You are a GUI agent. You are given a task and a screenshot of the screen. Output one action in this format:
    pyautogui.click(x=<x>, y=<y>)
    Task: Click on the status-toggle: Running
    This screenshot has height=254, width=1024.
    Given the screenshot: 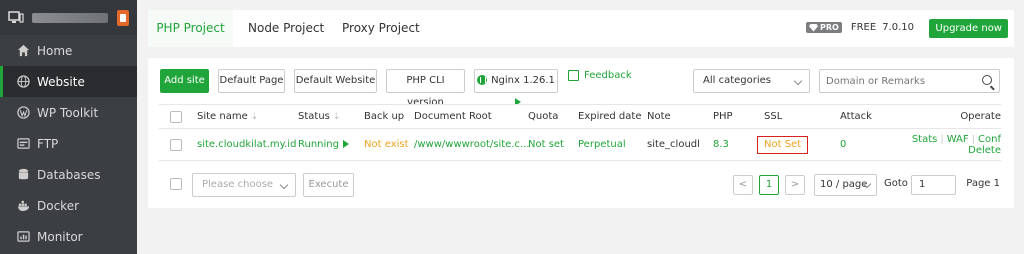 What is the action you would take?
    pyautogui.click(x=323, y=145)
    